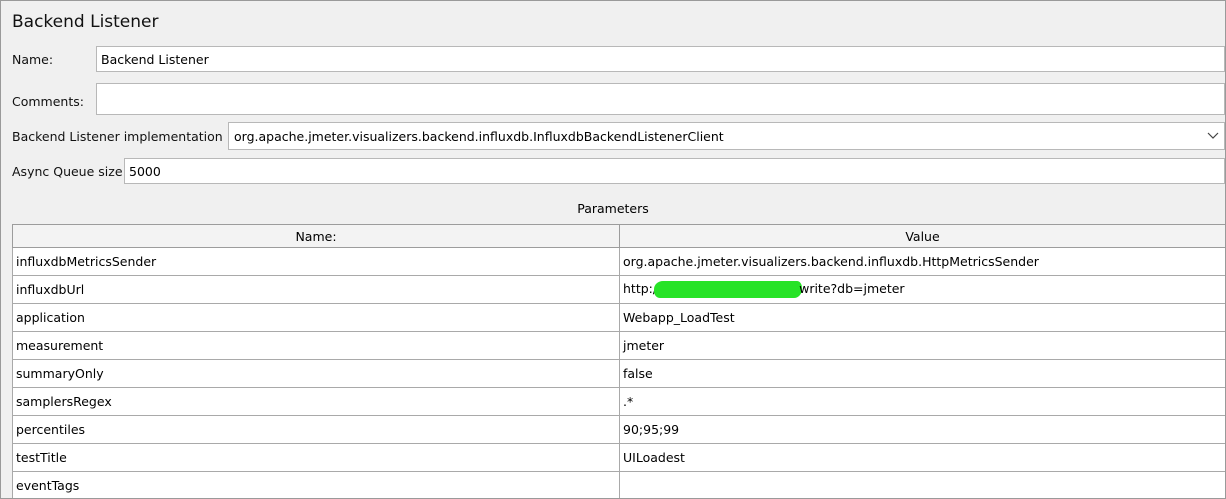 This screenshot has height=499, width=1226. Describe the element at coordinates (316, 345) in the screenshot. I see `param-name-cell: measurement` at that location.